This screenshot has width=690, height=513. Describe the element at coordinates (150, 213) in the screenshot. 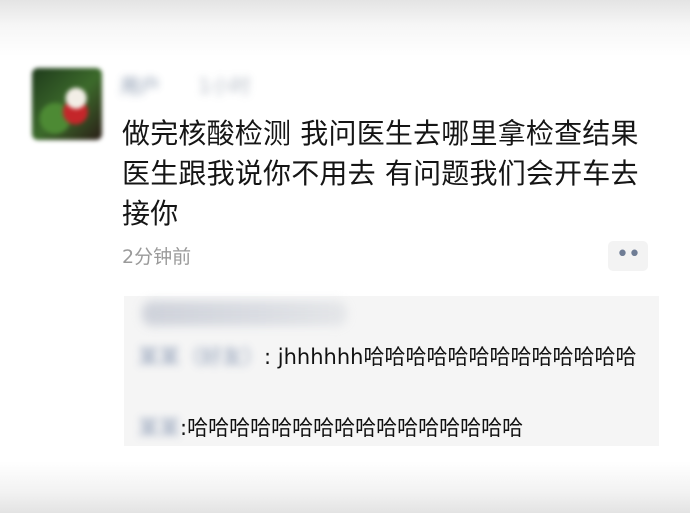

I see `post-message-line-3: 接你` at that location.